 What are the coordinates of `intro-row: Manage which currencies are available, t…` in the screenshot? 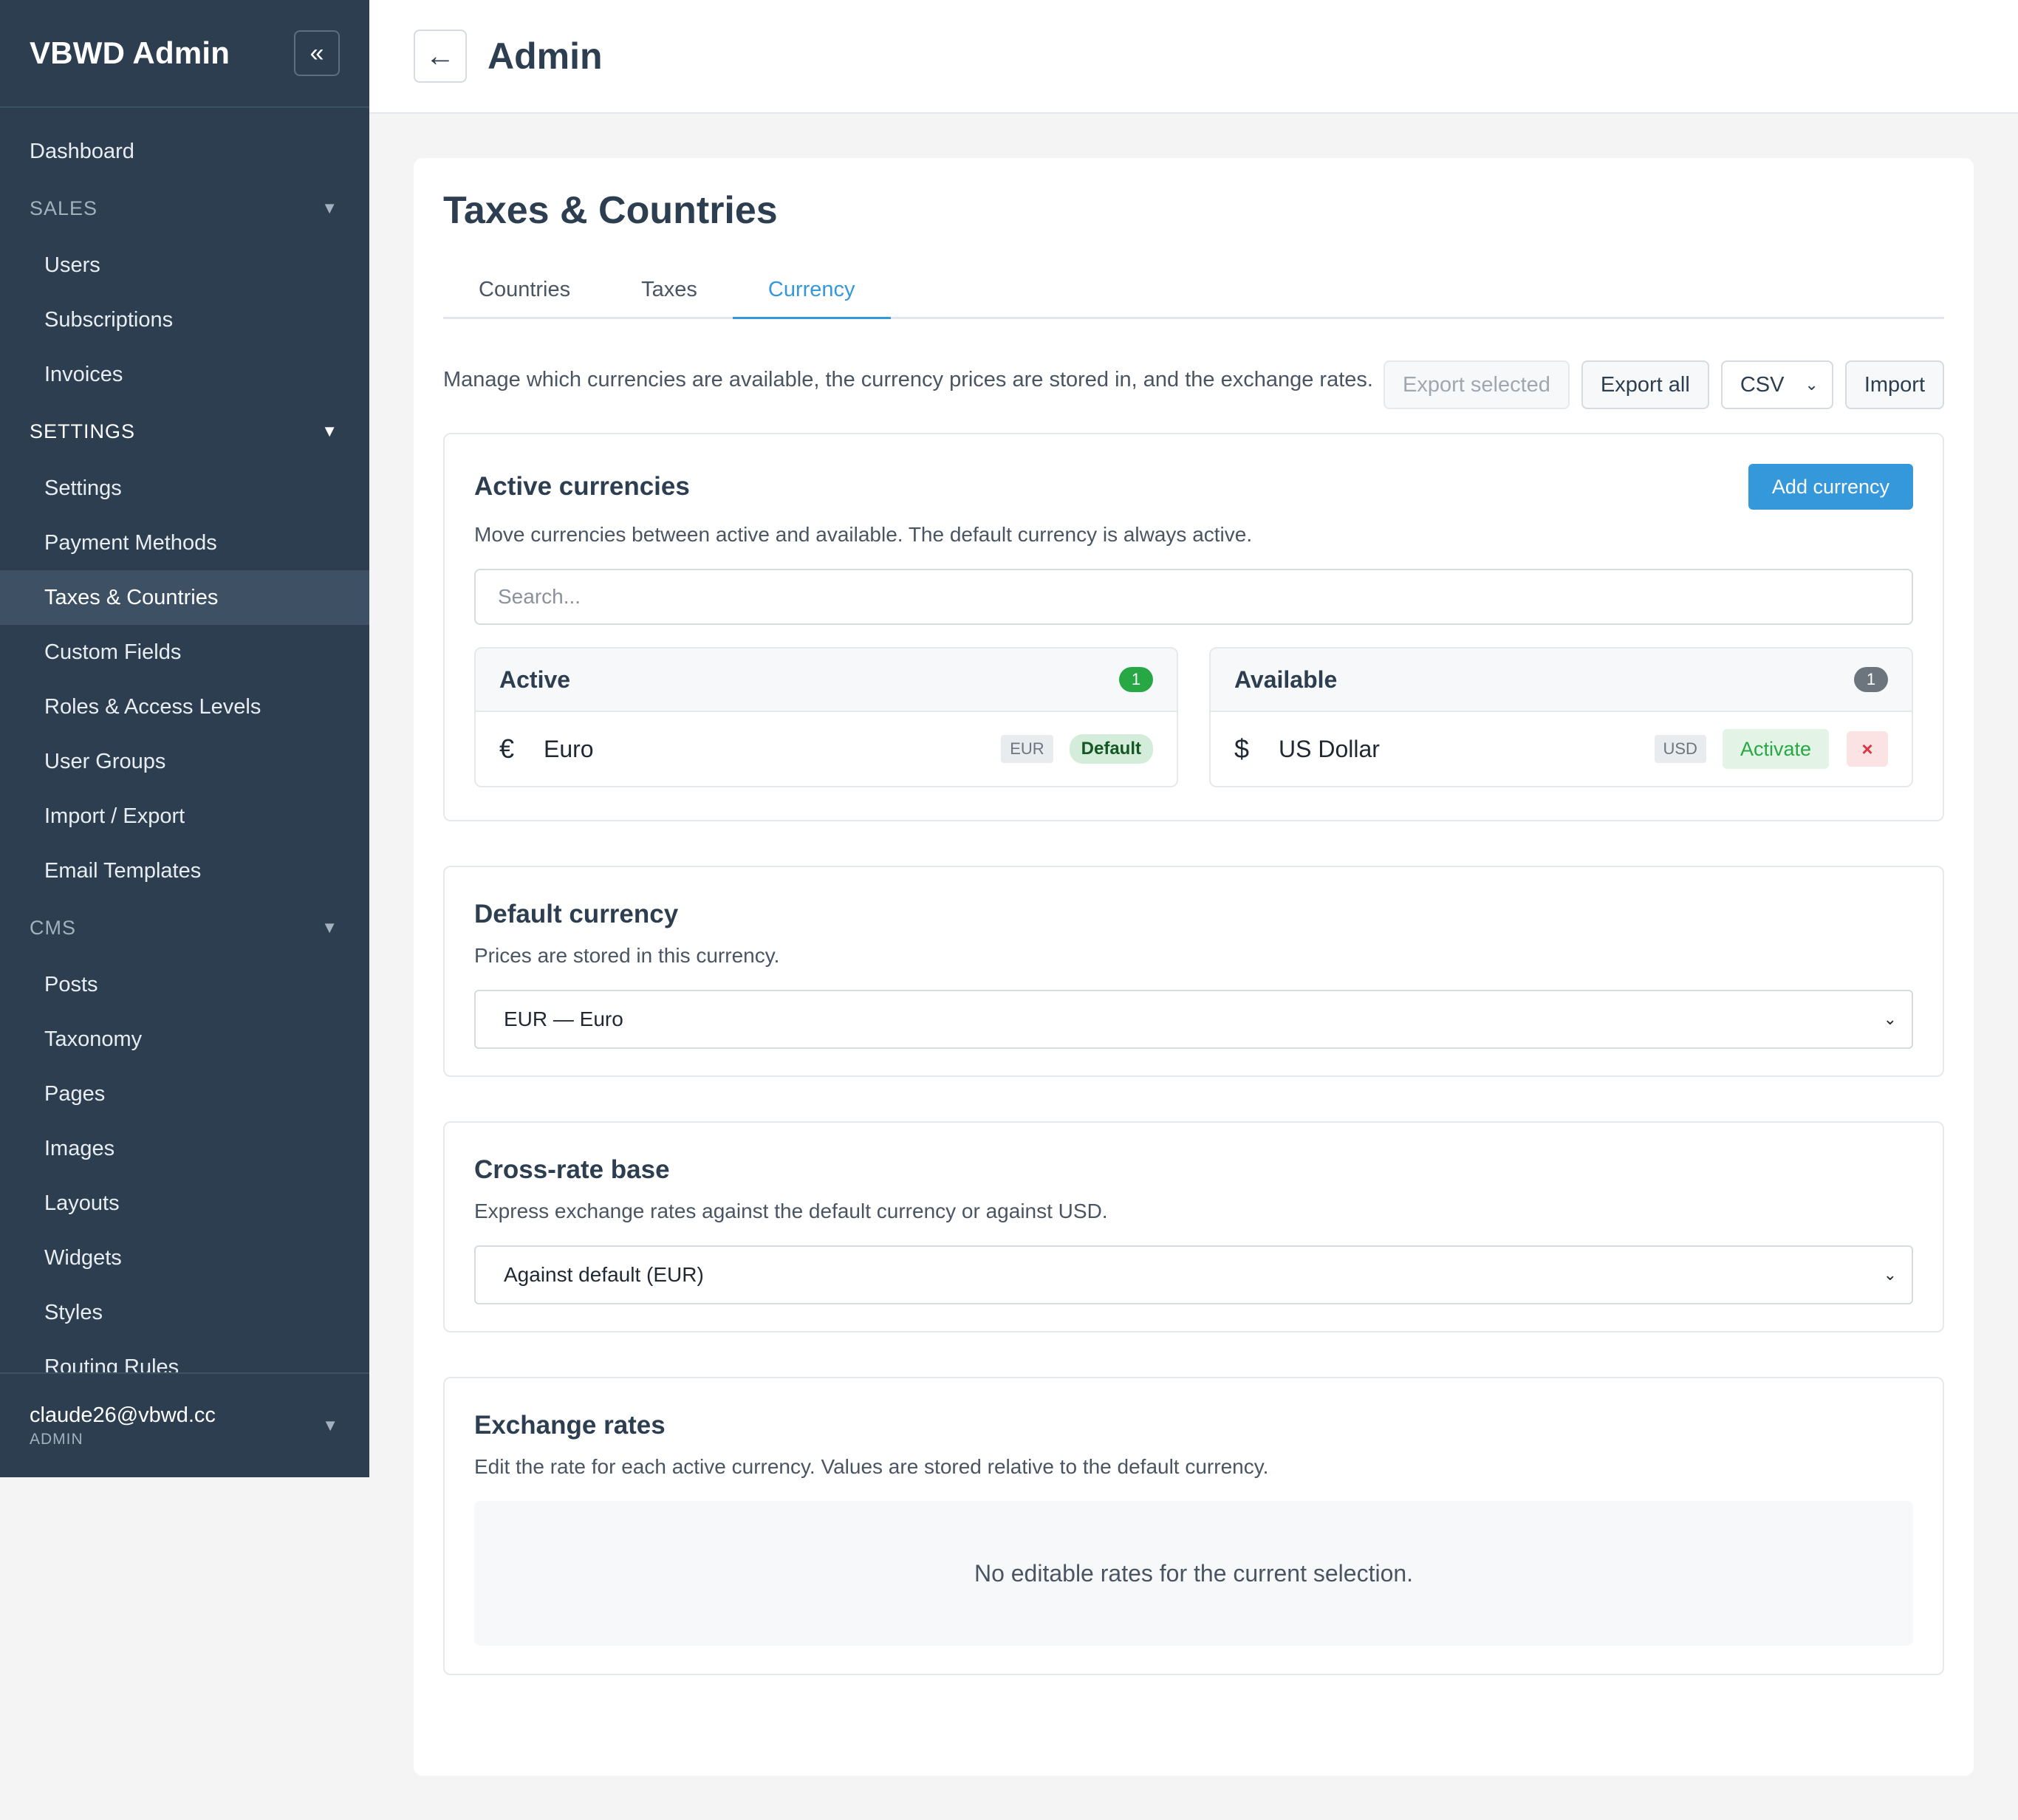 It's located at (1193, 385).